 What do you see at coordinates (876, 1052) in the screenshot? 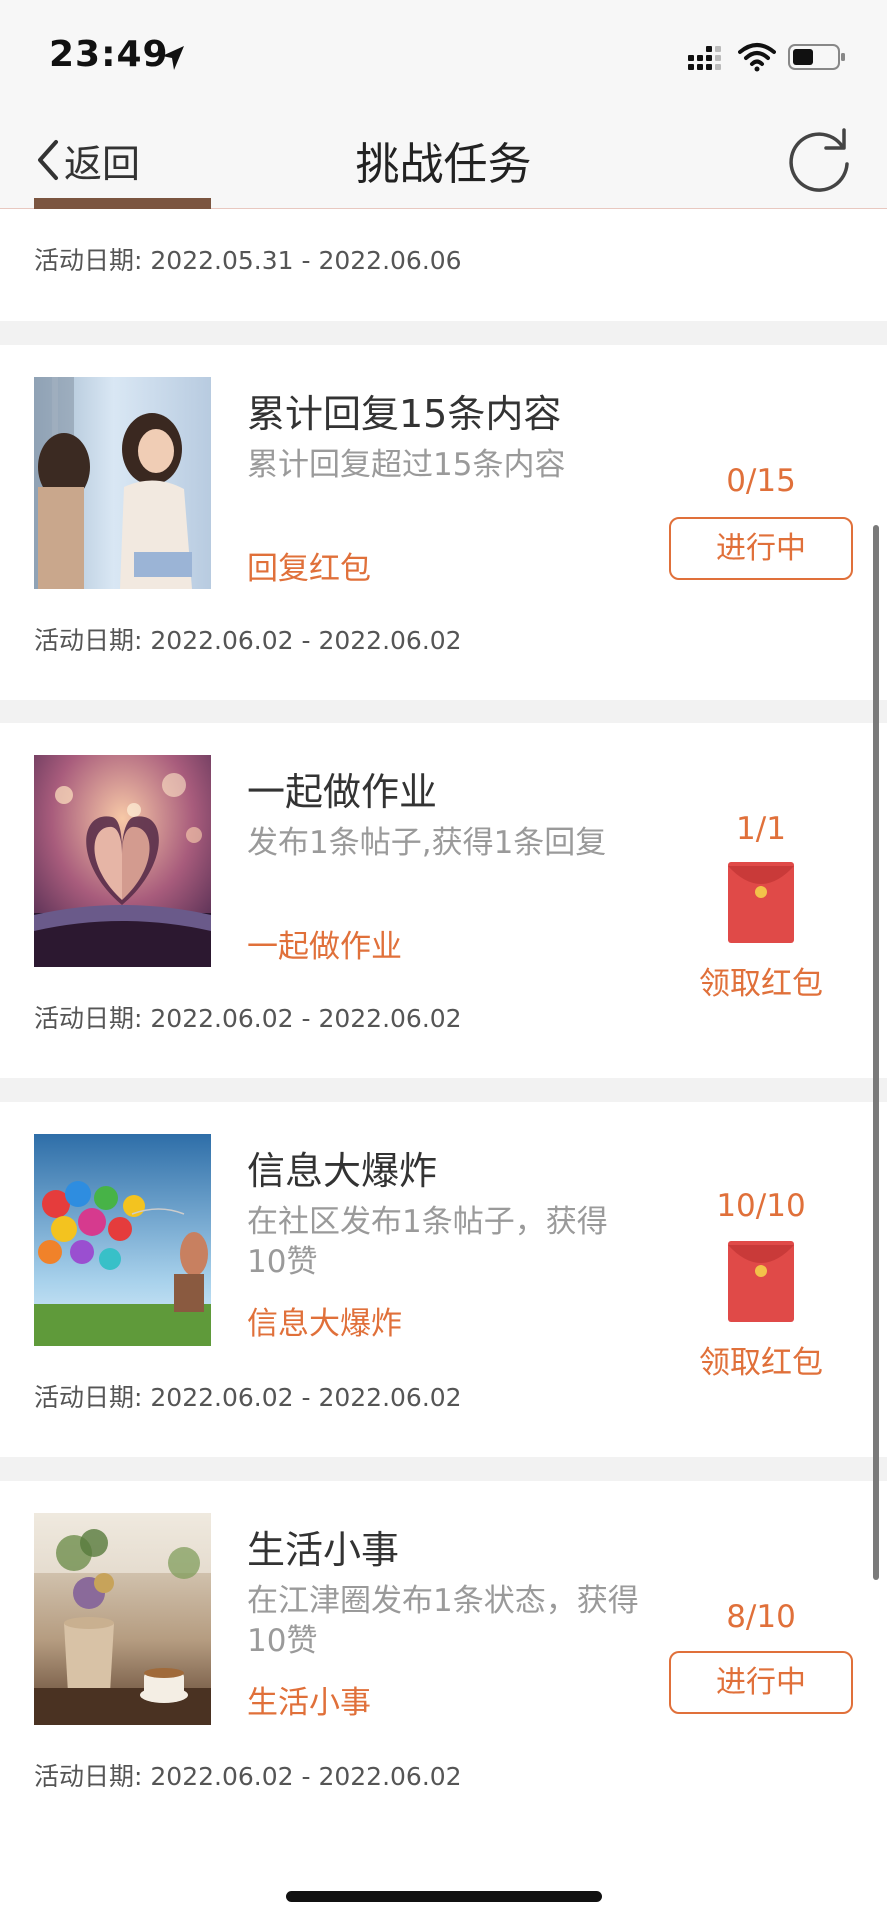
I see `scrollbar` at bounding box center [876, 1052].